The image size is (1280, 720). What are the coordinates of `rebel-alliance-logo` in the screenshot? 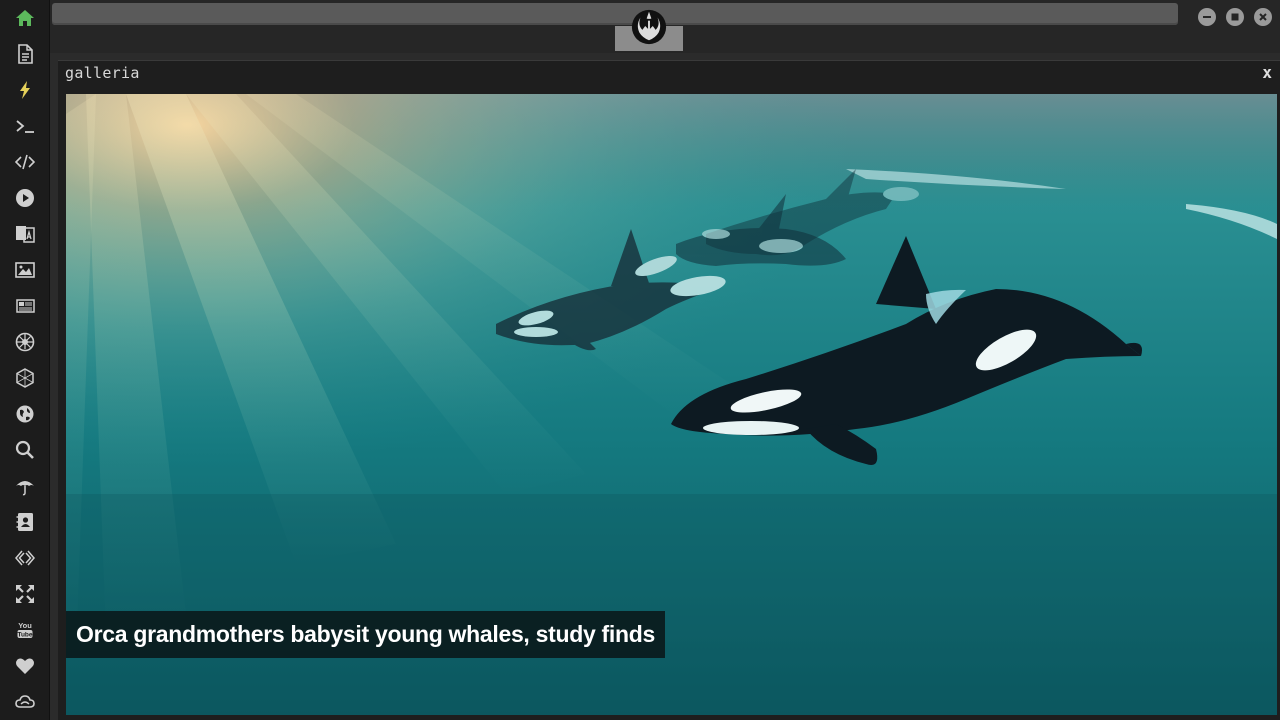 It's located at (649, 27).